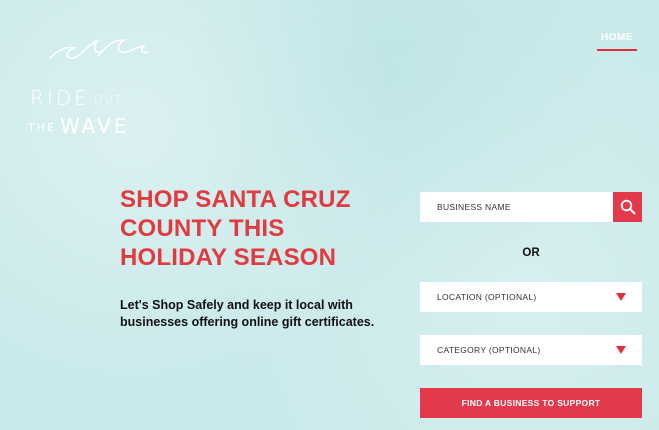  Describe the element at coordinates (60, 98) in the screenshot. I see `logo-word-ride: RIDE` at that location.